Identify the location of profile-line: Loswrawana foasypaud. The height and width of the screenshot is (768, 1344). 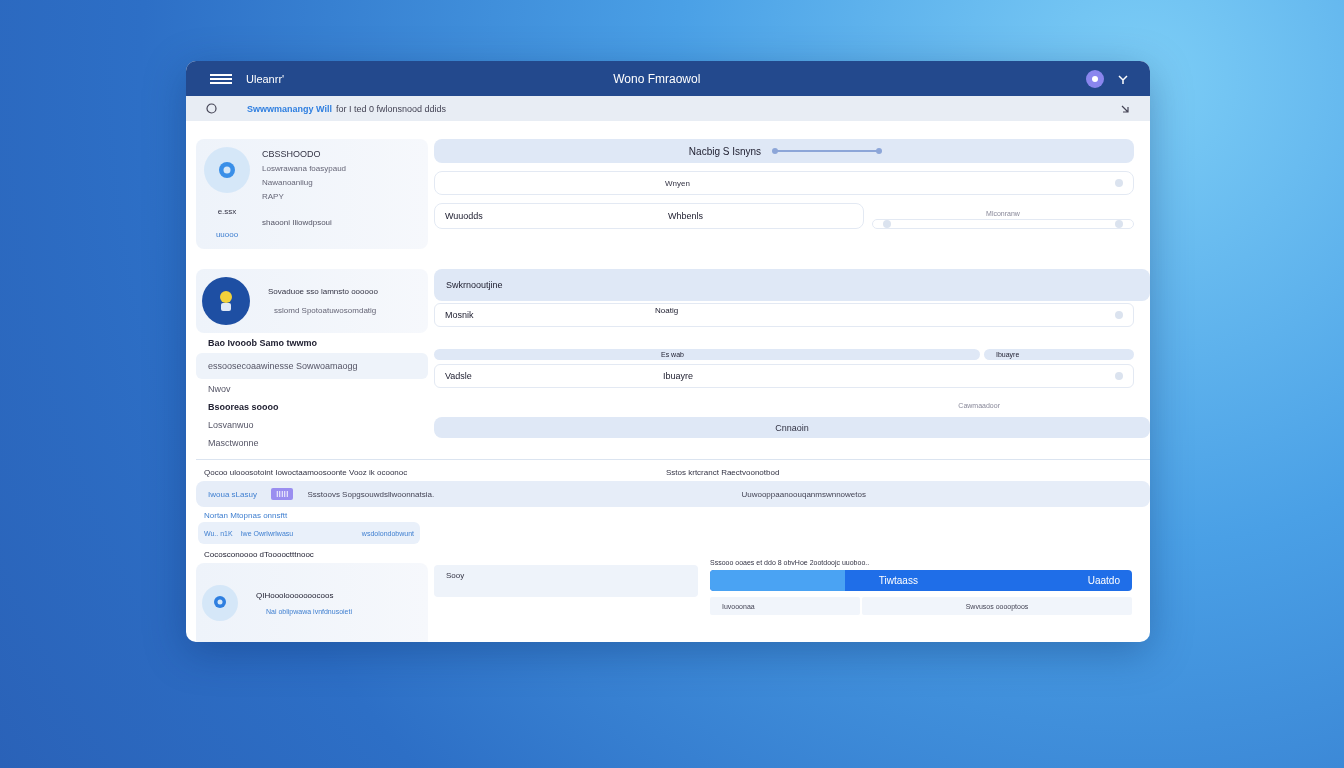
(304, 168).